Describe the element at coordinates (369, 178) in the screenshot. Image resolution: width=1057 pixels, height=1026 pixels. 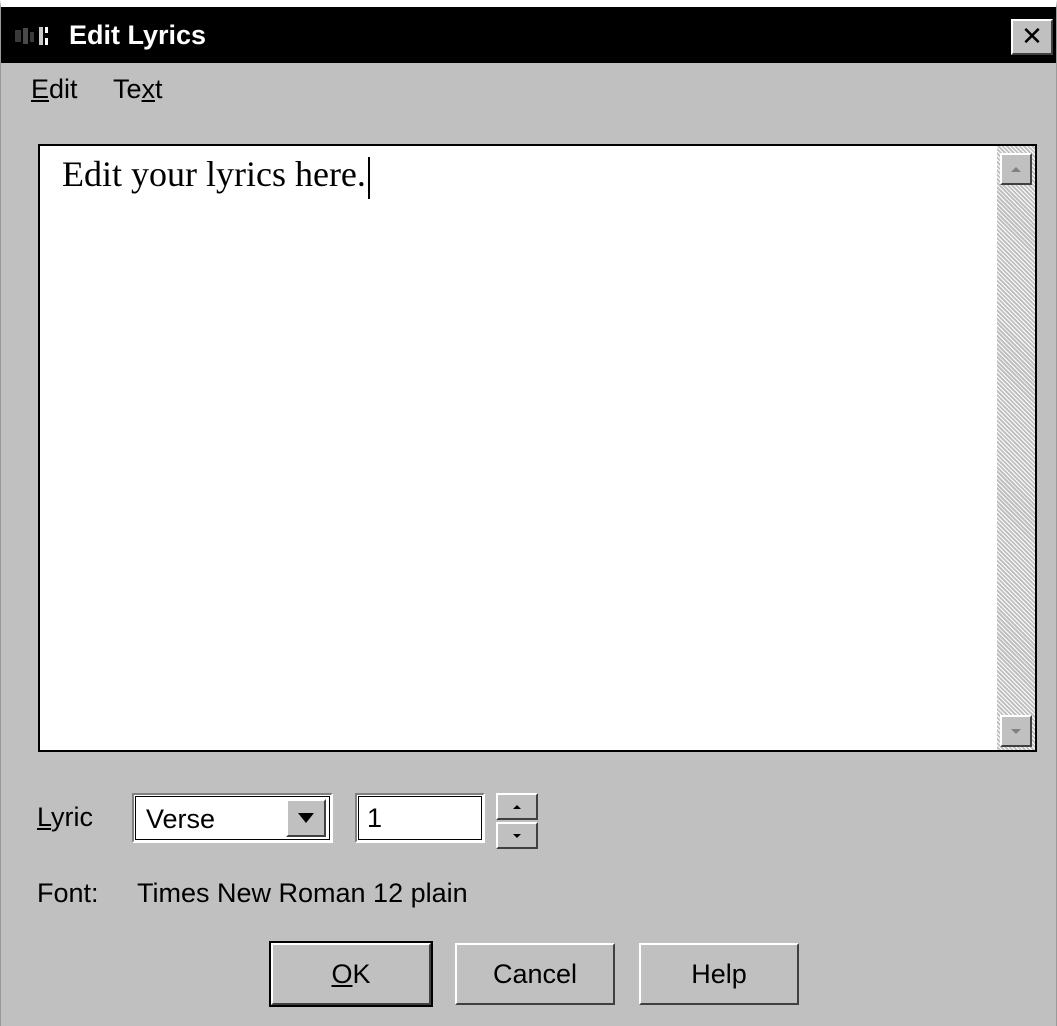
I see `text-caret` at that location.